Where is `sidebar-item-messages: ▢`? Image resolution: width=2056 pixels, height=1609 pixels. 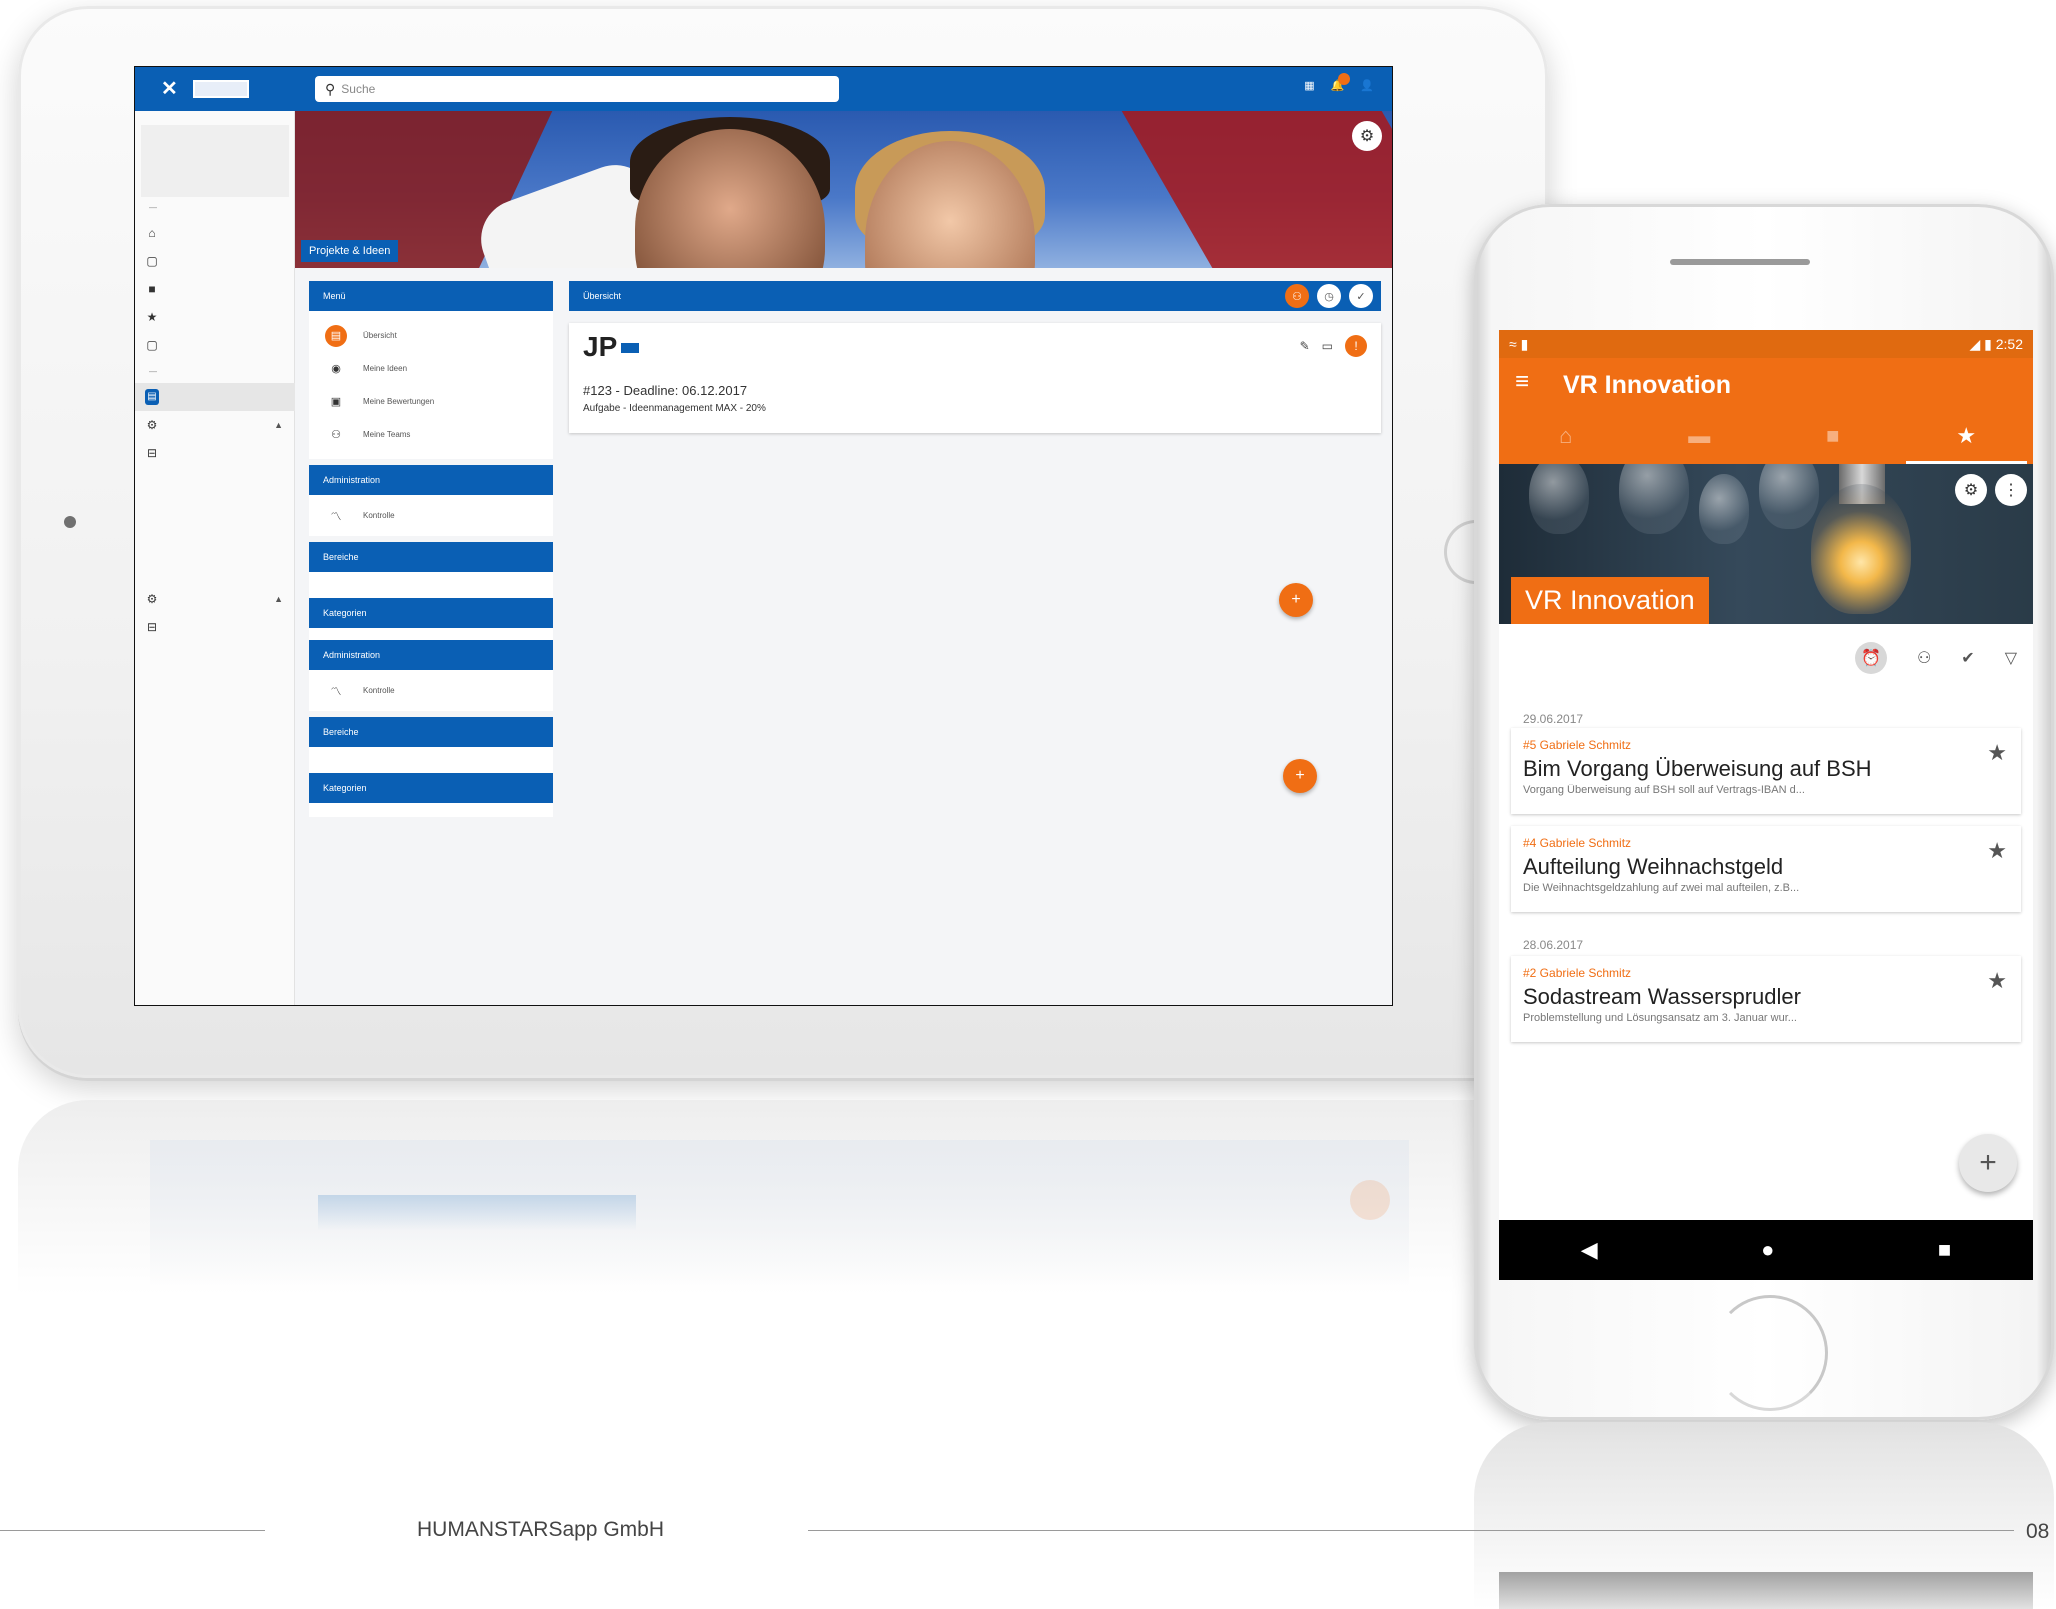 sidebar-item-messages: ▢ is located at coordinates (215, 261).